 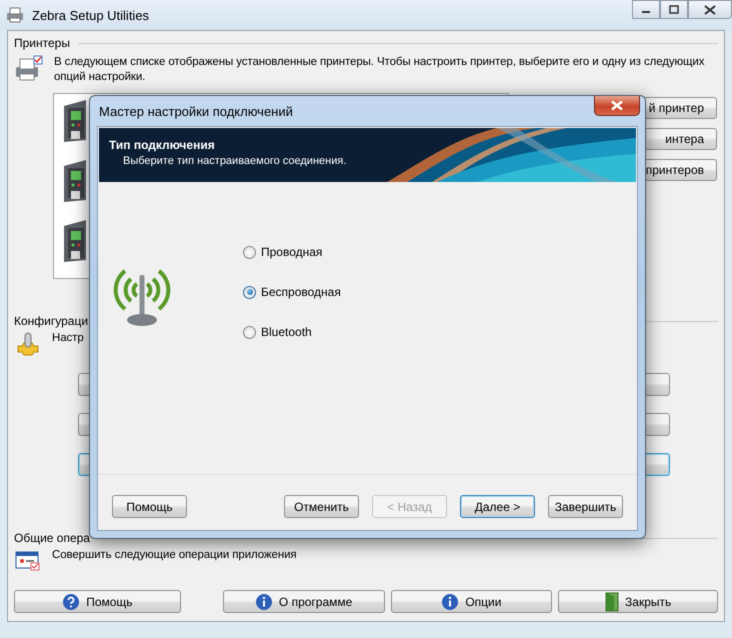 What do you see at coordinates (235, 161) in the screenshot?
I see `wizard-subheading: Выберите тип настраиваемого соединения.` at bounding box center [235, 161].